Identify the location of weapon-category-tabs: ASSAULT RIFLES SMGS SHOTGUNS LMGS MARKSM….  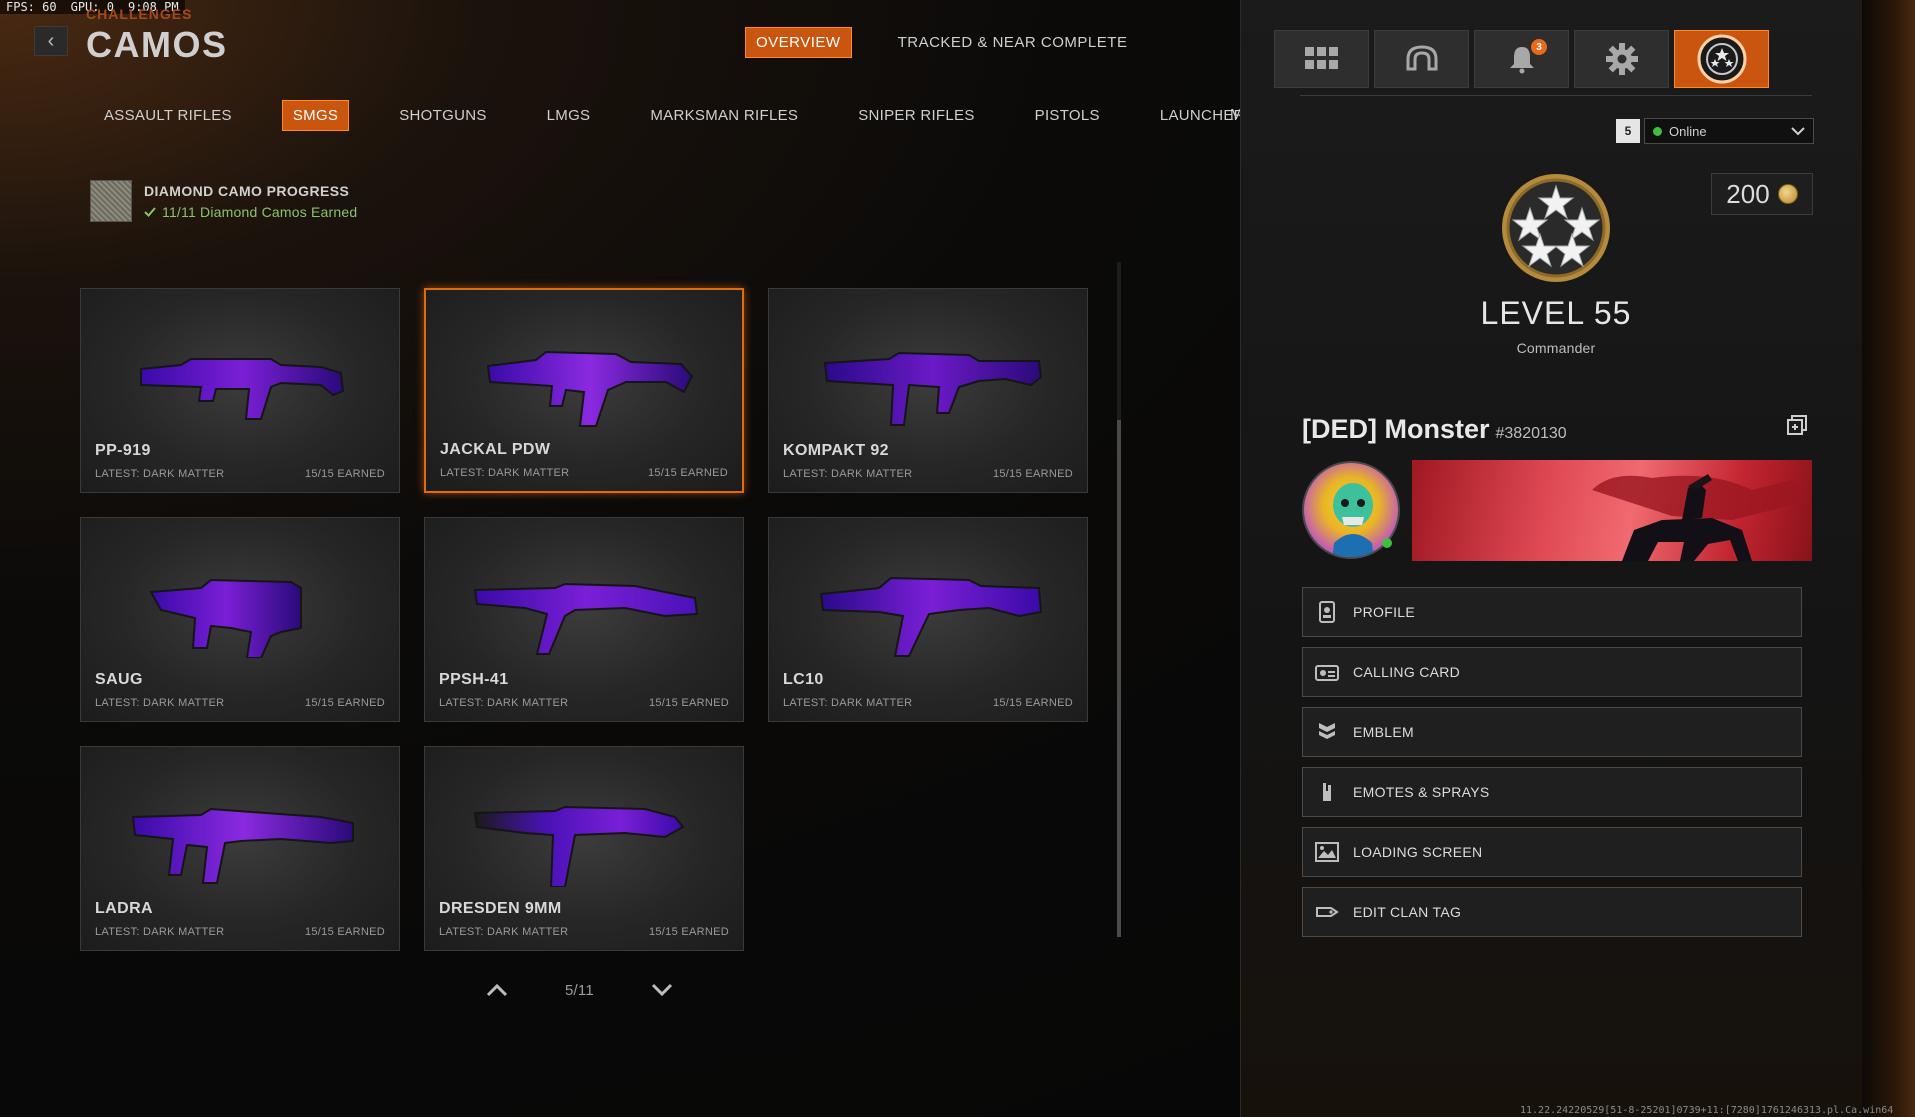
(747, 115).